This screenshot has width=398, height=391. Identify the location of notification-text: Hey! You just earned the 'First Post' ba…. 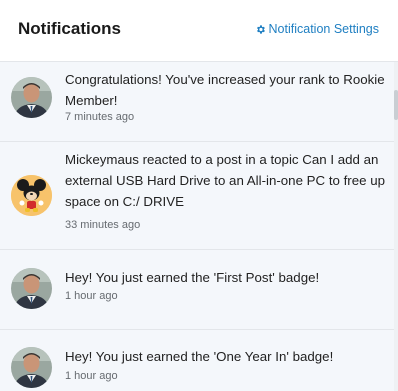
(192, 277).